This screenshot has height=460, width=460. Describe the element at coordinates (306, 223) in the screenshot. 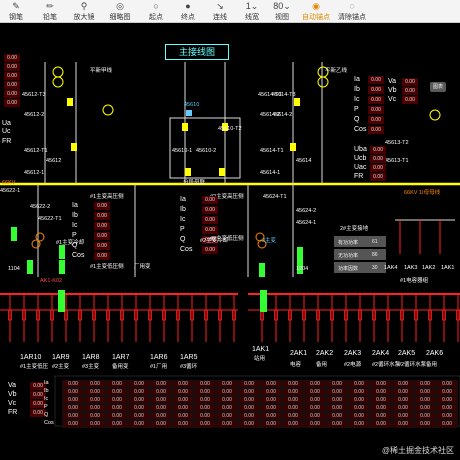

I see `bay-label: 45624-1` at that location.